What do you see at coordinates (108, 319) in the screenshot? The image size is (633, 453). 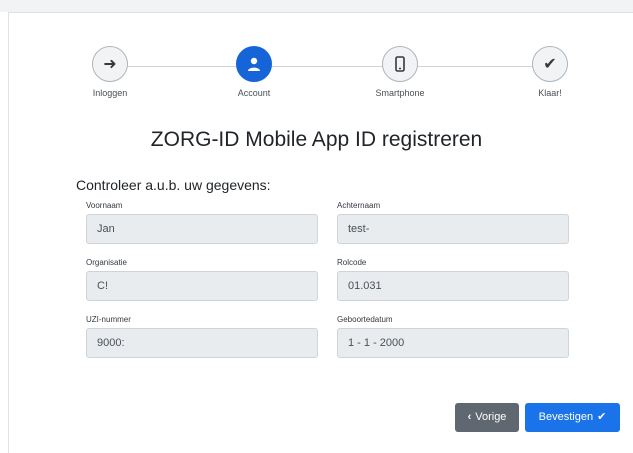 I see `field-label: UZI-nummer` at bounding box center [108, 319].